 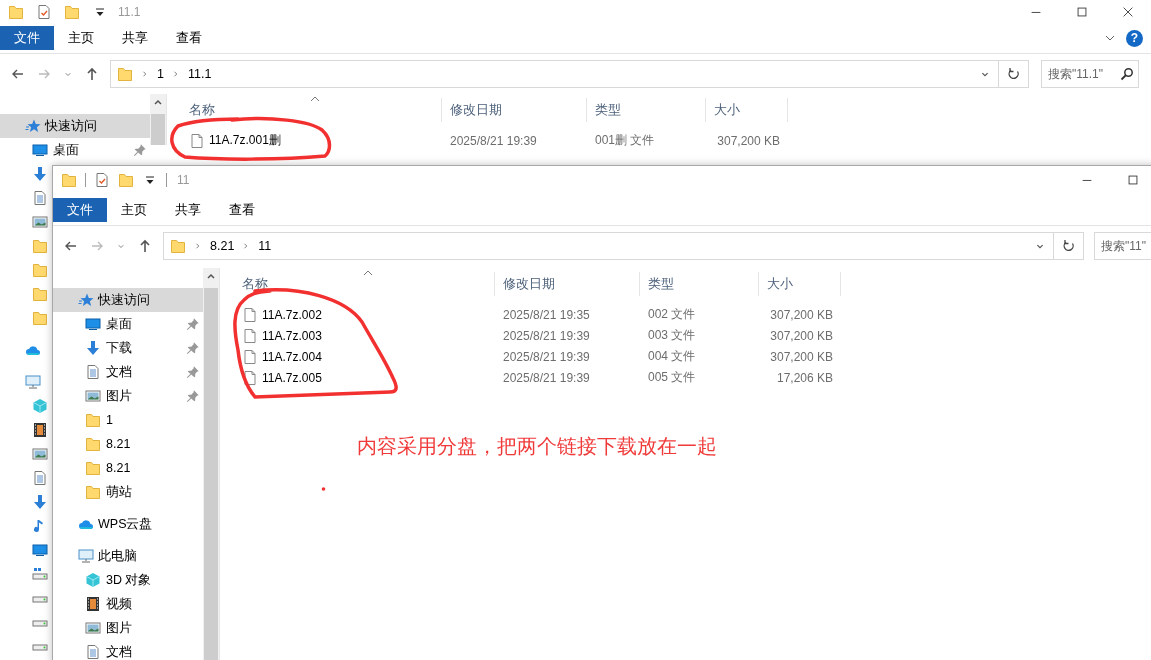 What do you see at coordinates (608, 246) in the screenshot?
I see `address-bar: 8.21 11` at bounding box center [608, 246].